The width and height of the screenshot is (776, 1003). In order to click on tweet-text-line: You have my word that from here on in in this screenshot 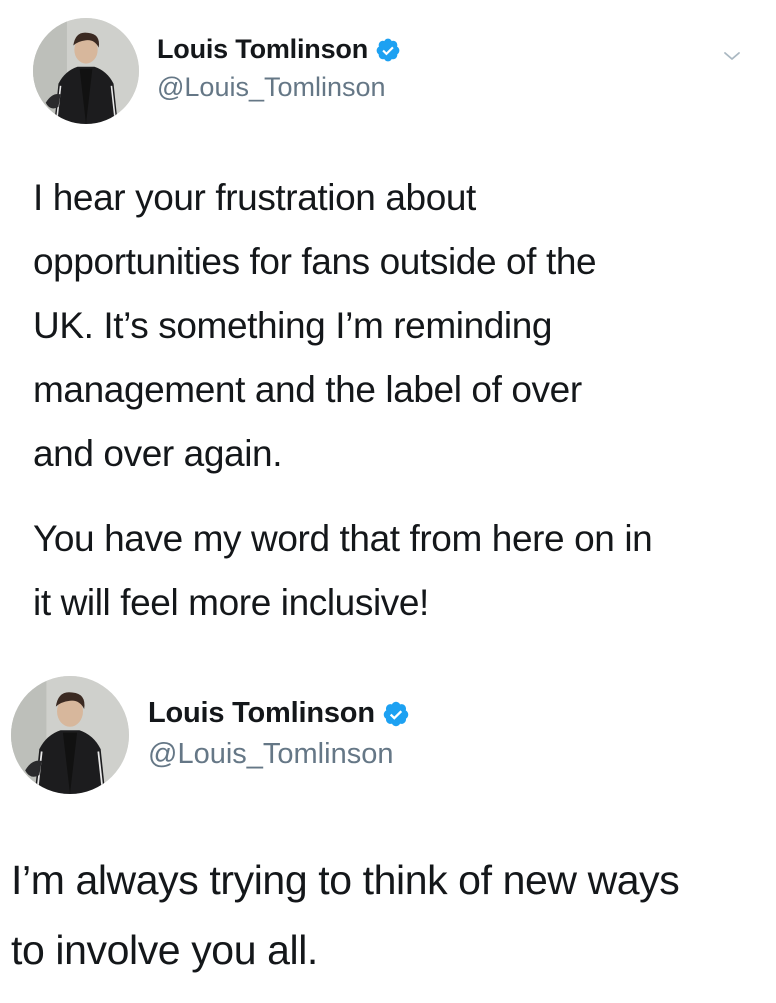, I will do `click(343, 538)`.